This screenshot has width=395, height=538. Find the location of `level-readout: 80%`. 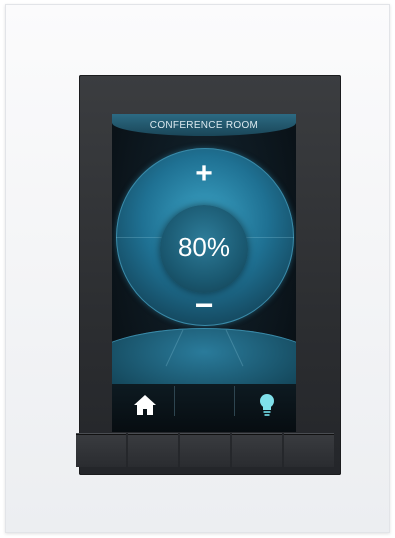

level-readout: 80% is located at coordinates (204, 247).